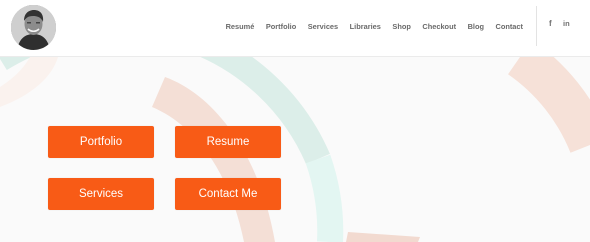 Image resolution: width=590 pixels, height=242 pixels. I want to click on nav-item-libraries: Libraries, so click(365, 26).